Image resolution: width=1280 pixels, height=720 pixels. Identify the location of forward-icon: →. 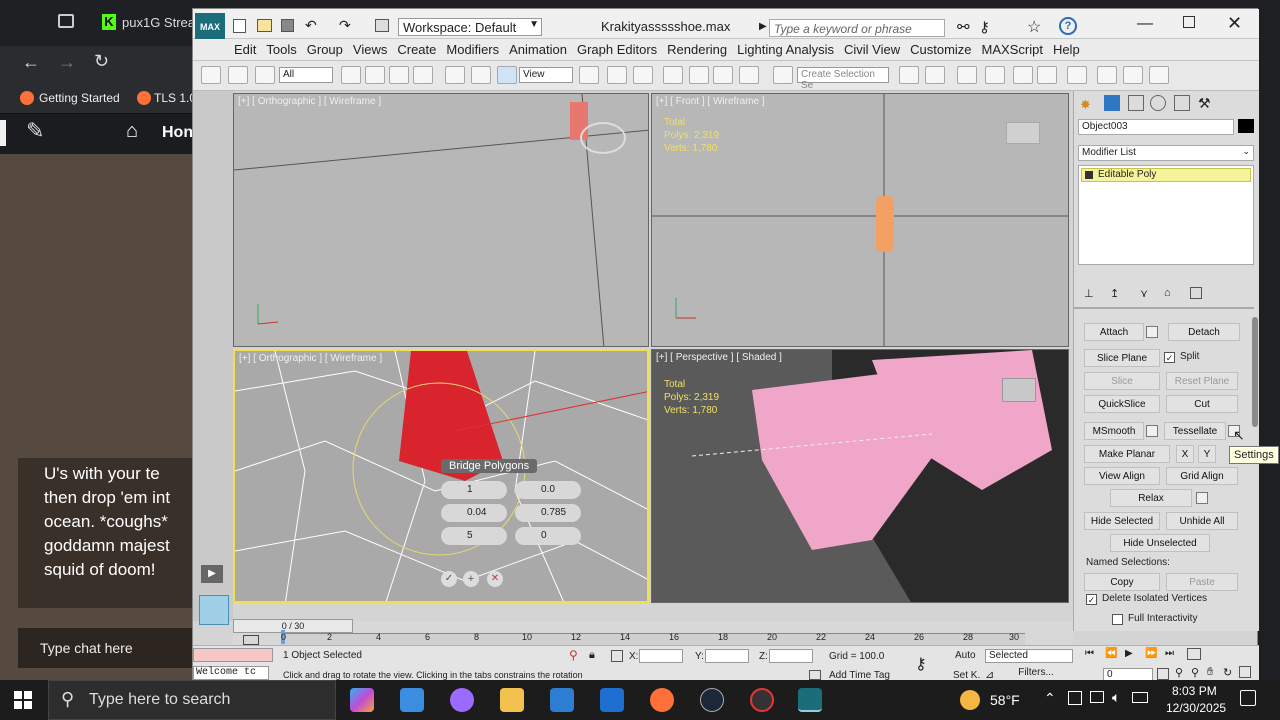
(67, 62).